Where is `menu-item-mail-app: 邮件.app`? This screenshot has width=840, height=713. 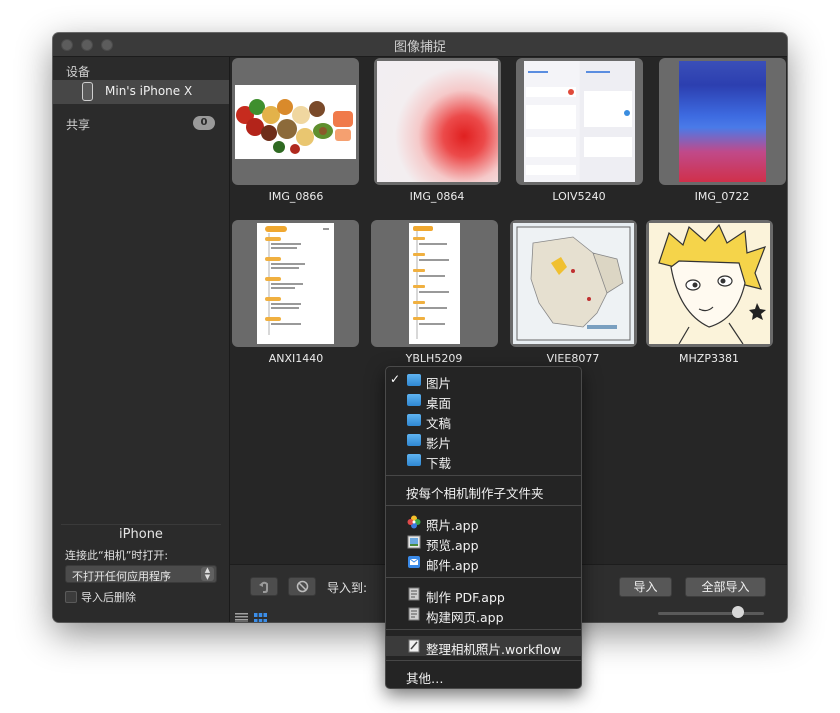 menu-item-mail-app: 邮件.app is located at coordinates (483, 562).